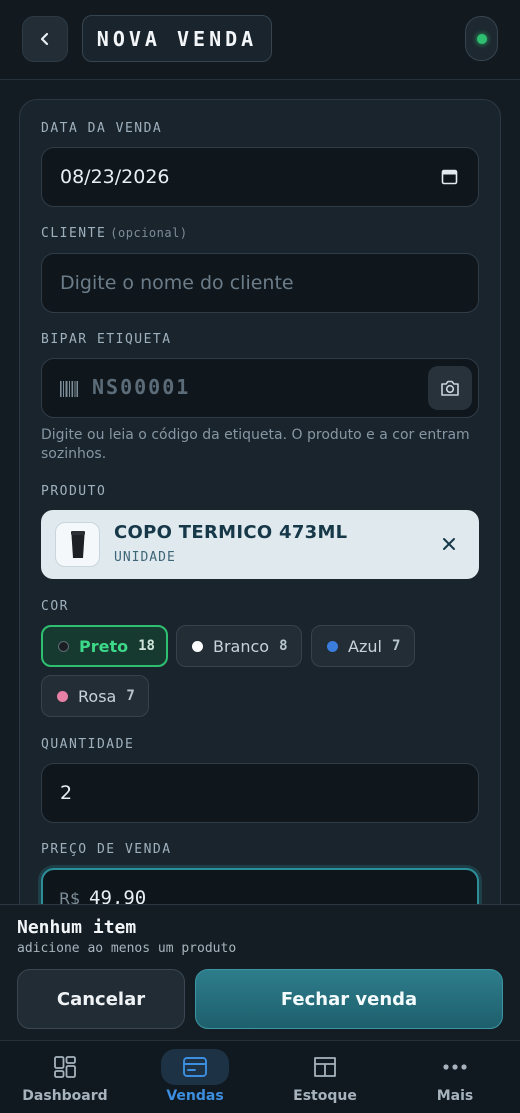 The image size is (520, 1113). I want to click on client-optional-tag: (opcional), so click(149, 233).